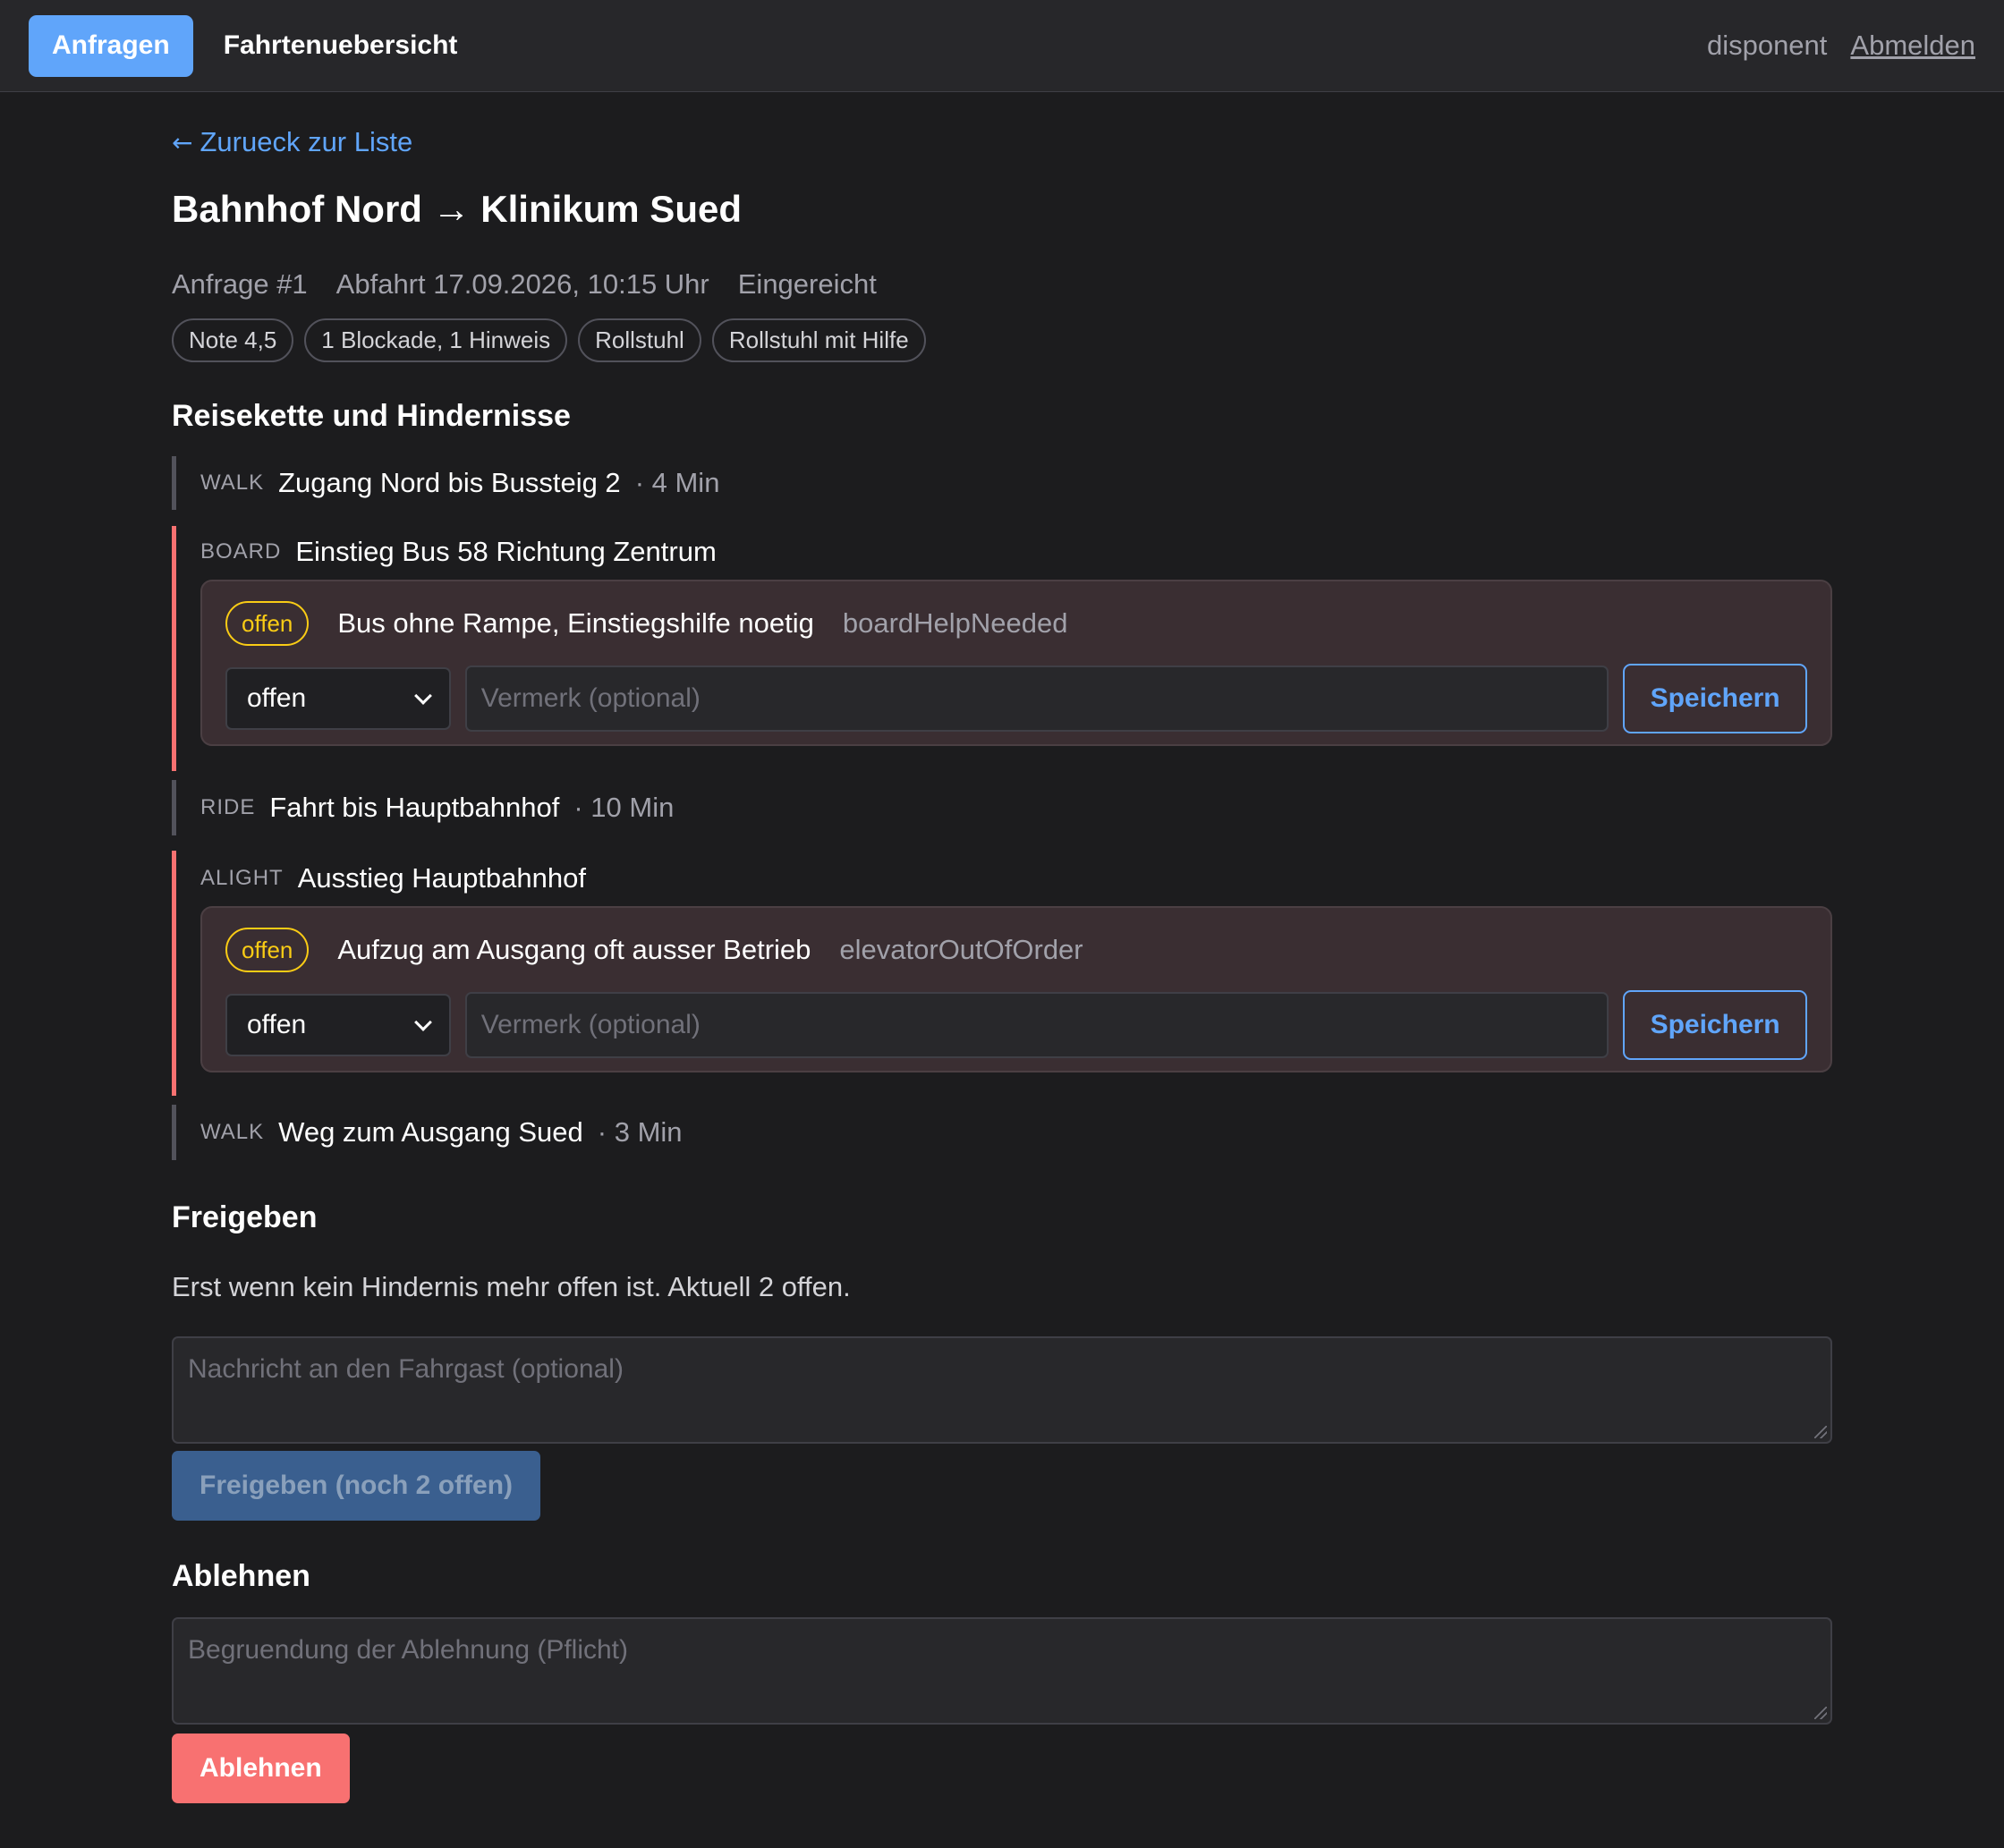 This screenshot has width=2004, height=1848. I want to click on obstacle-code: boardHelpNeeded, so click(955, 623).